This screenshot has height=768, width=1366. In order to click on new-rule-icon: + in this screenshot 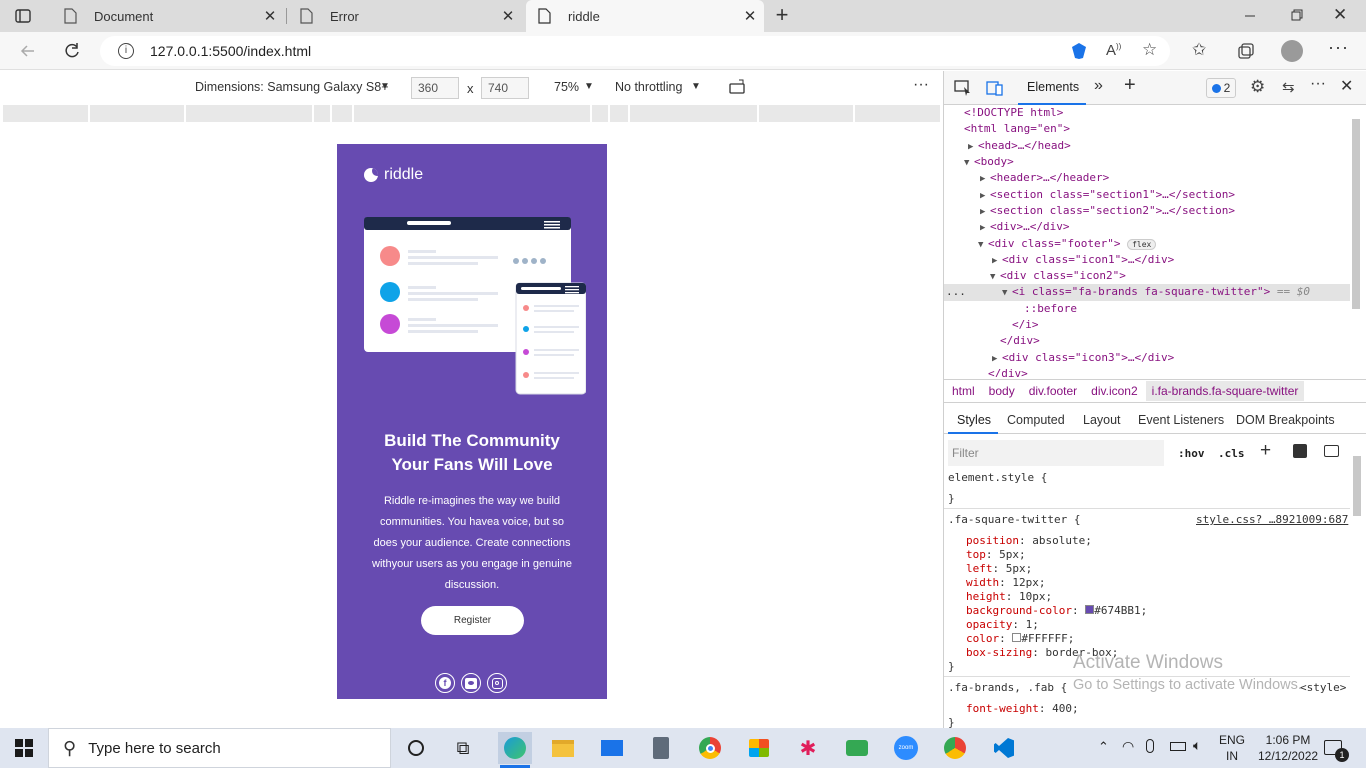, I will do `click(1265, 451)`.